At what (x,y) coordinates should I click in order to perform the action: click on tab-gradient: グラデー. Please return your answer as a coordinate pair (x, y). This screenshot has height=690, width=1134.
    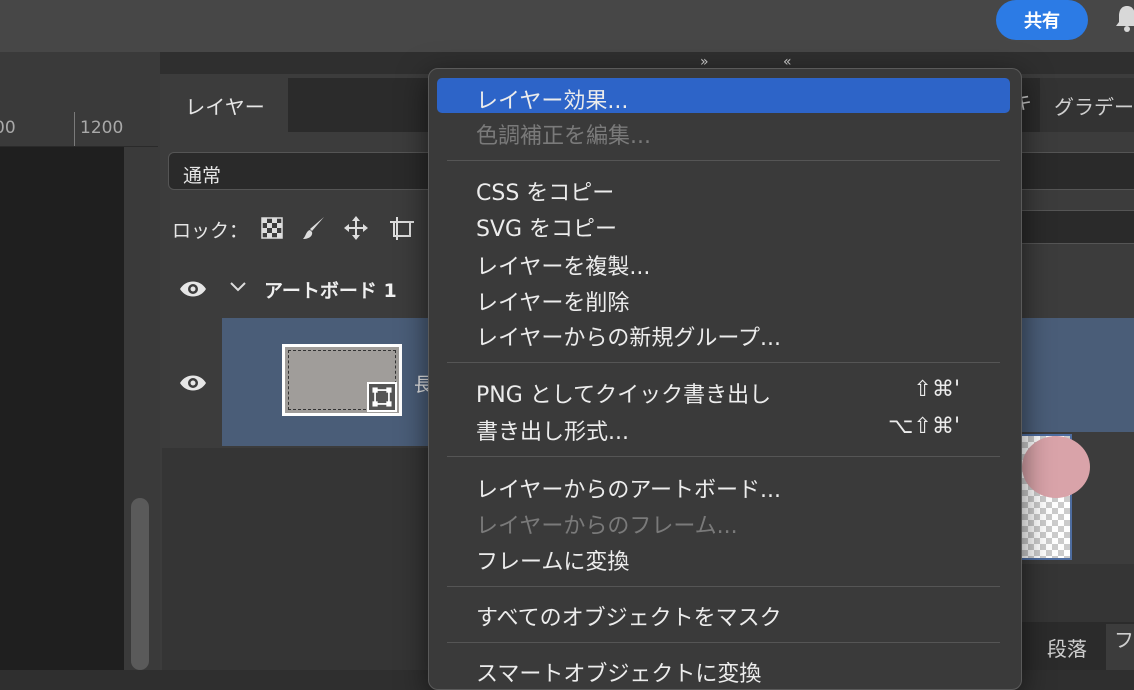
    Looking at the image, I should click on (1087, 105).